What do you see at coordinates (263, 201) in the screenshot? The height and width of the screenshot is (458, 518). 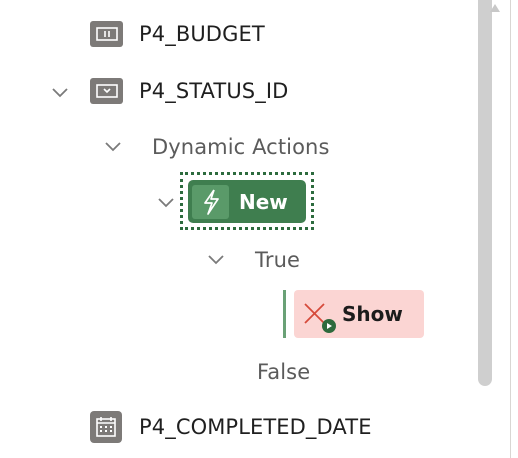 I see `tree-node-label: New` at bounding box center [263, 201].